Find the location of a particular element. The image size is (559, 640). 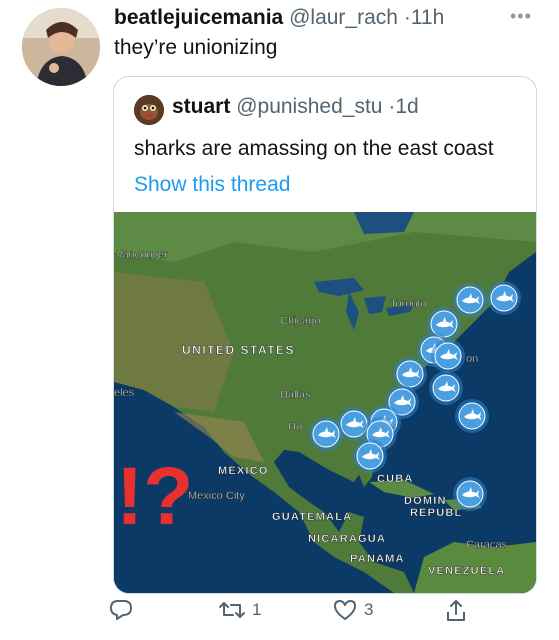

show-thread-link: Show this thread is located at coordinates (212, 185).